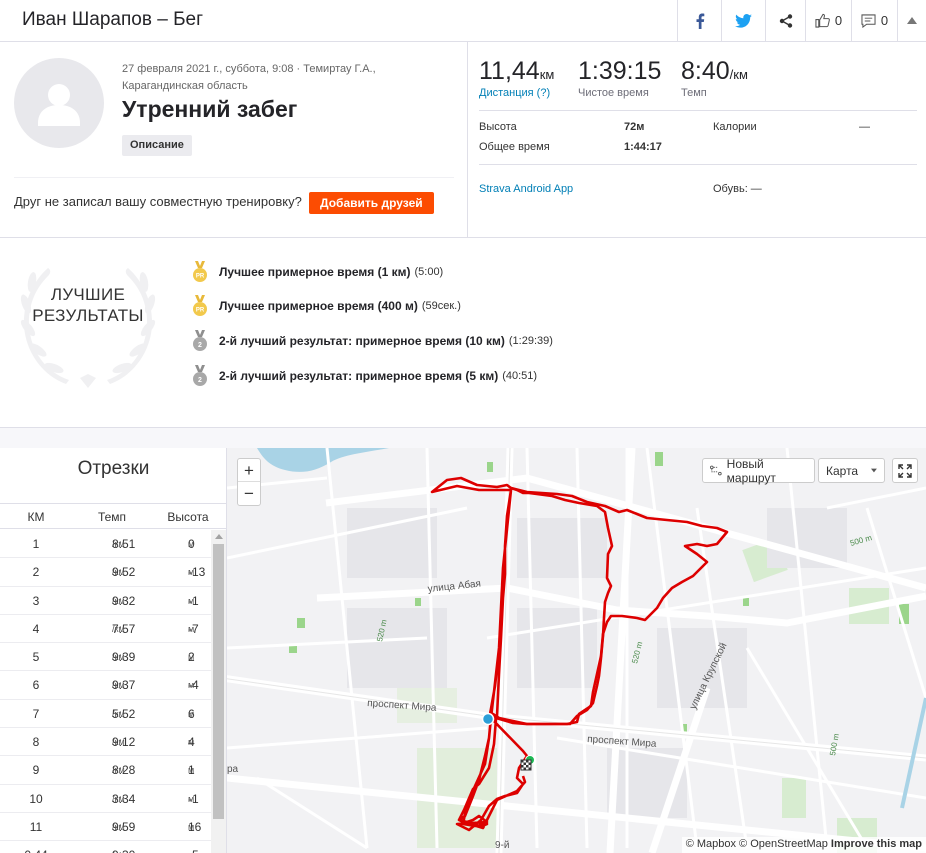 Image resolution: width=926 pixels, height=853 pixels. What do you see at coordinates (200, 380) in the screenshot?
I see `svg-text: 2` at bounding box center [200, 380].